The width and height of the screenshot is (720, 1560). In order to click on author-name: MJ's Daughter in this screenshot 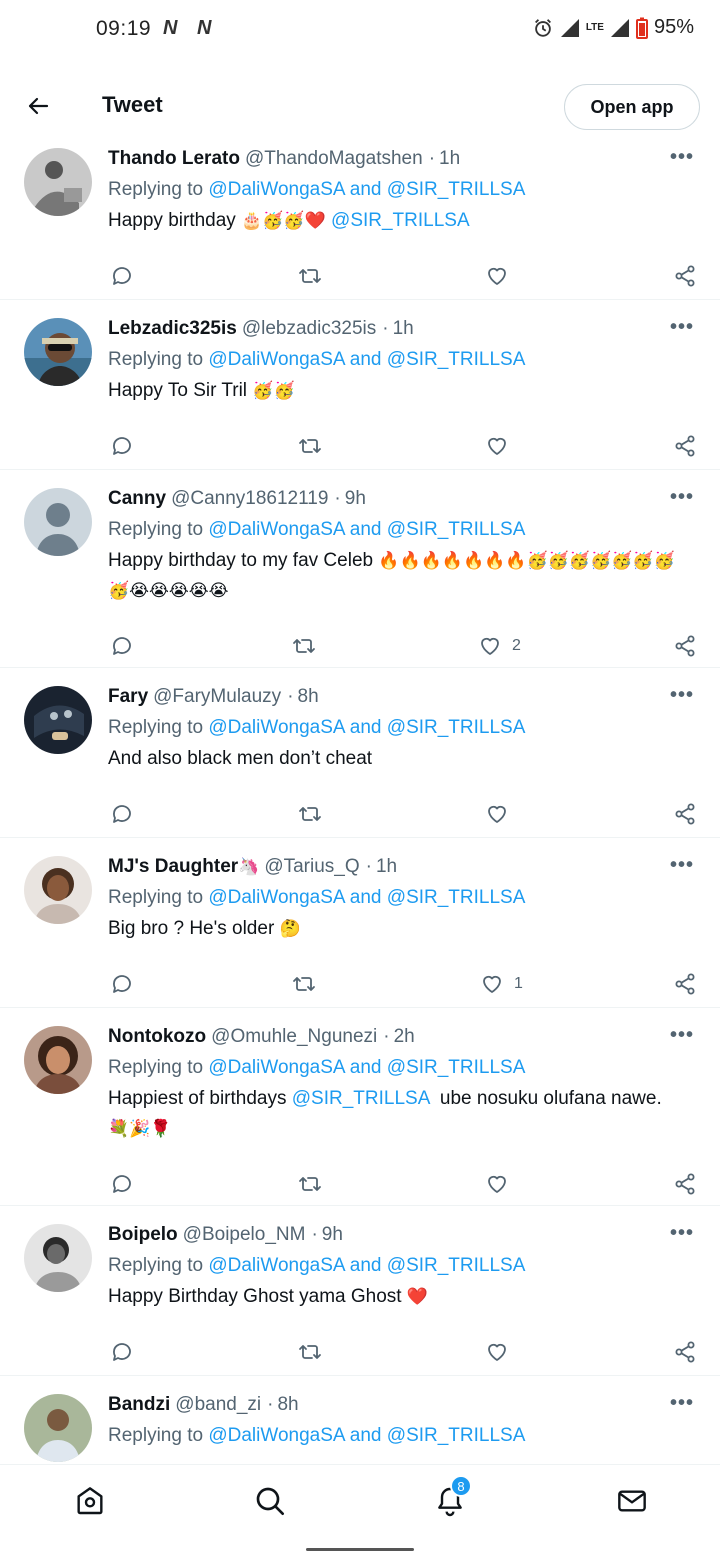, I will do `click(173, 867)`.